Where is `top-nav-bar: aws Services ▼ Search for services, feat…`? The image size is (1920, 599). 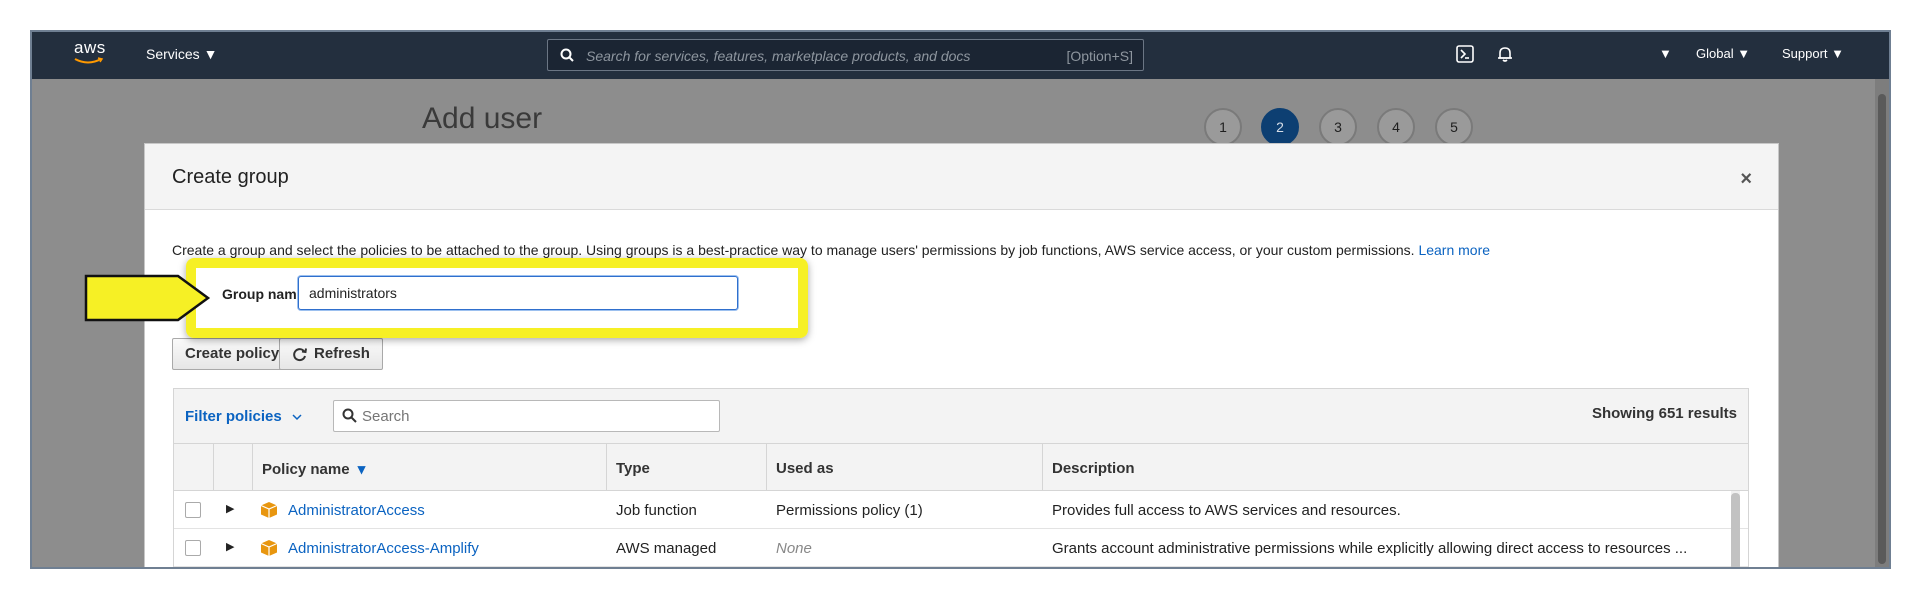
top-nav-bar: aws Services ▼ Search for services, feat… is located at coordinates (960, 55).